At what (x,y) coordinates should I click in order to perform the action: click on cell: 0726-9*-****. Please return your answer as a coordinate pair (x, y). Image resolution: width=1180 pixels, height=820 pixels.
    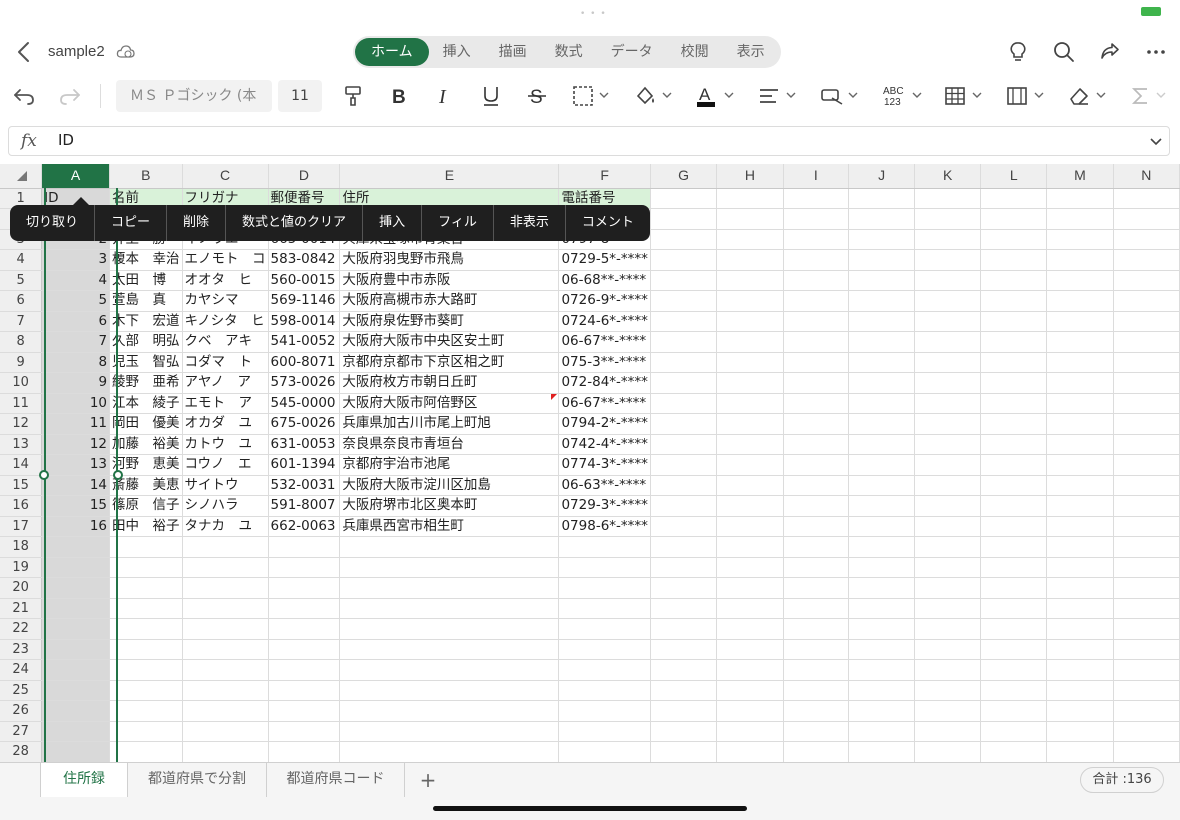
    Looking at the image, I should click on (604, 301).